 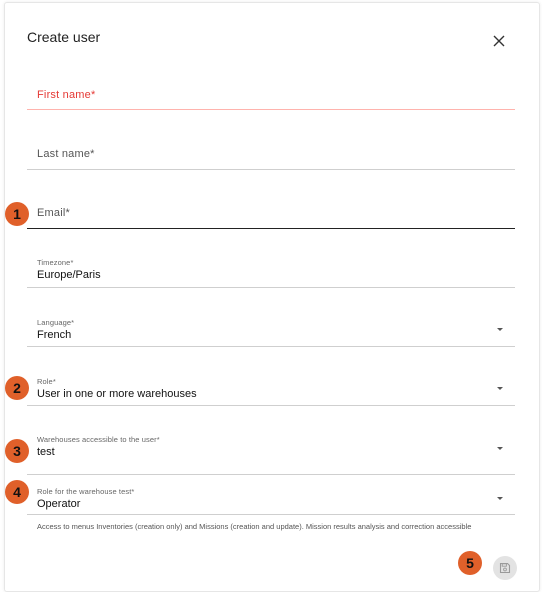 What do you see at coordinates (46, 381) in the screenshot?
I see `role-label: Role*` at bounding box center [46, 381].